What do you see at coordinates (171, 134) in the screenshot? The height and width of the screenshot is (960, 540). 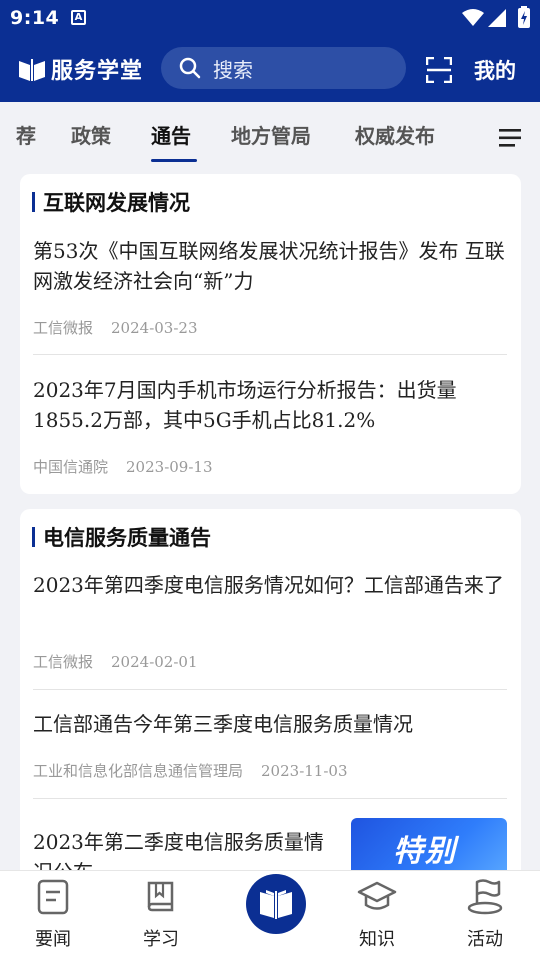 I see `tab-notice: 通告` at bounding box center [171, 134].